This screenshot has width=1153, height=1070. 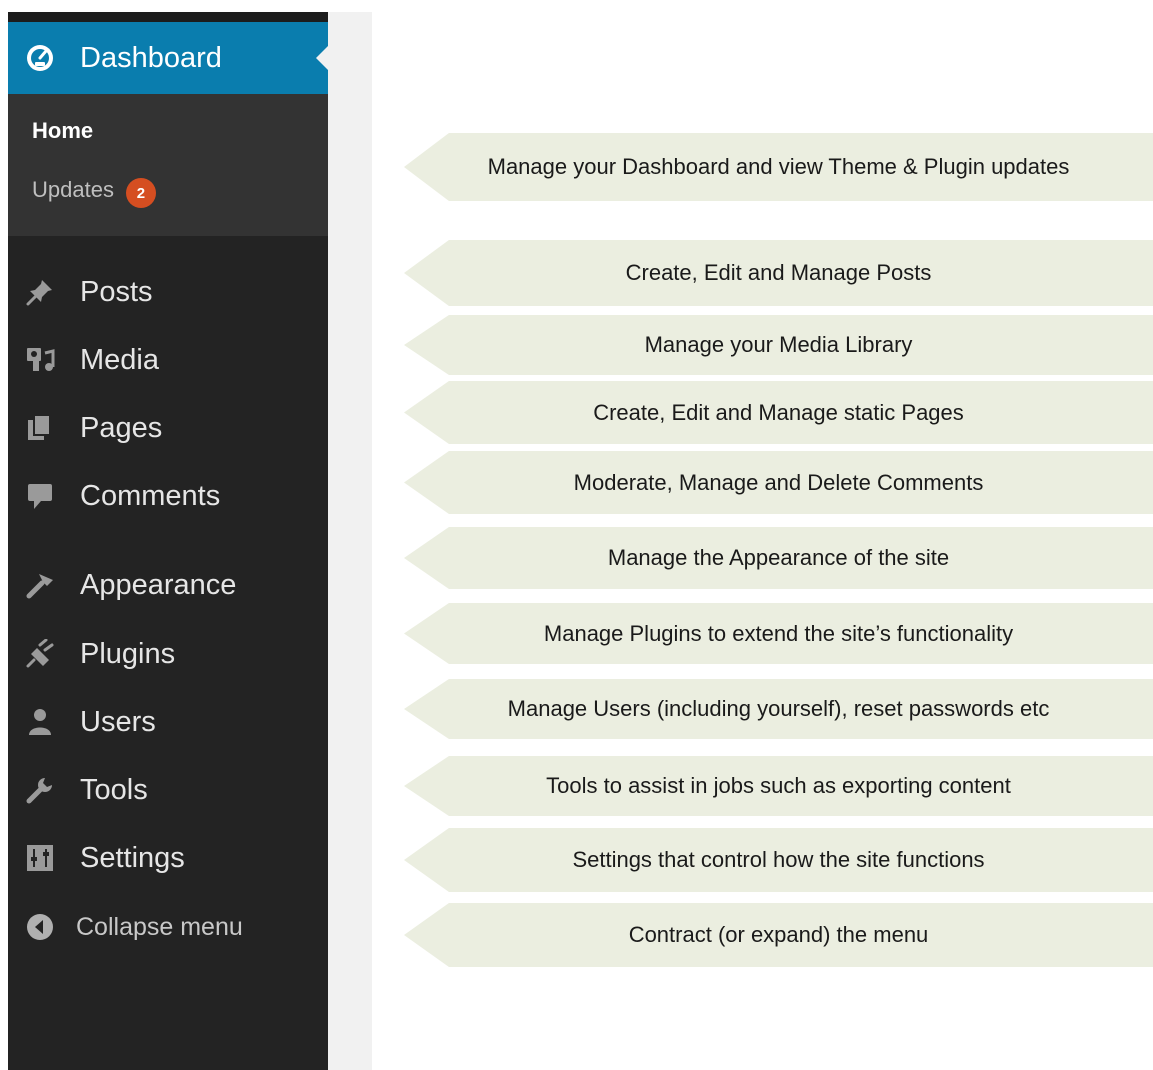 What do you see at coordinates (150, 495) in the screenshot?
I see `sidebar-item-label: Comments` at bounding box center [150, 495].